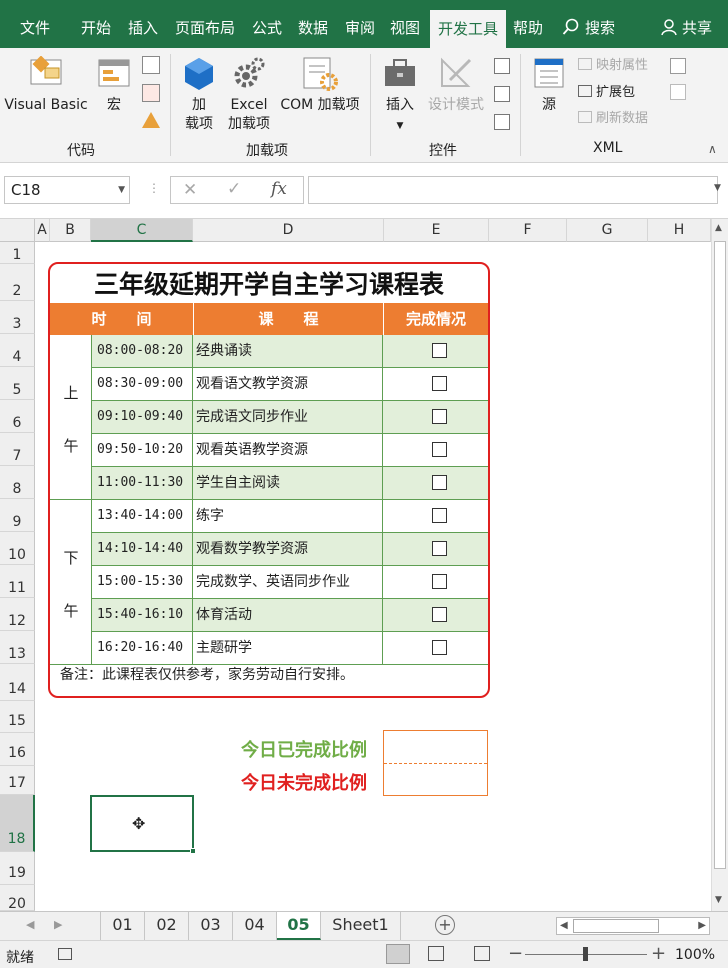  Describe the element at coordinates (121, 190) in the screenshot. I see `chevron-down-icon: ▼` at that location.